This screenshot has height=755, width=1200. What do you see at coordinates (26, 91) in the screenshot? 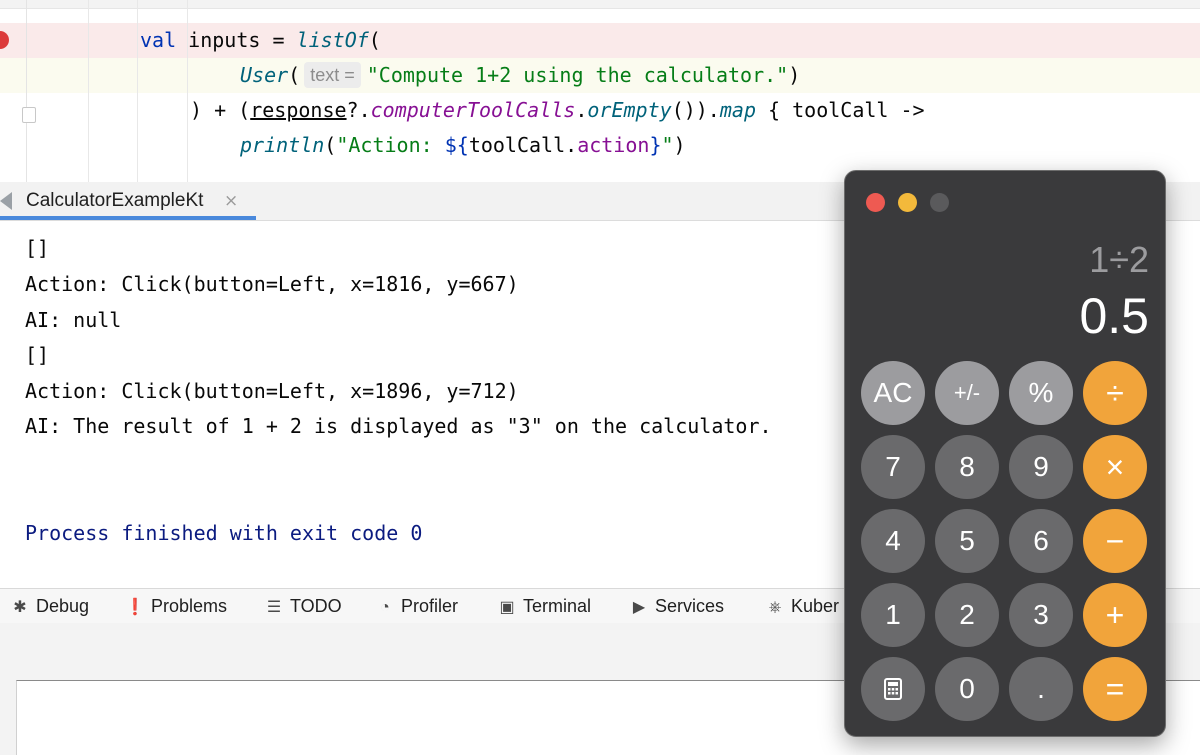
I see `gutter-divider` at bounding box center [26, 91].